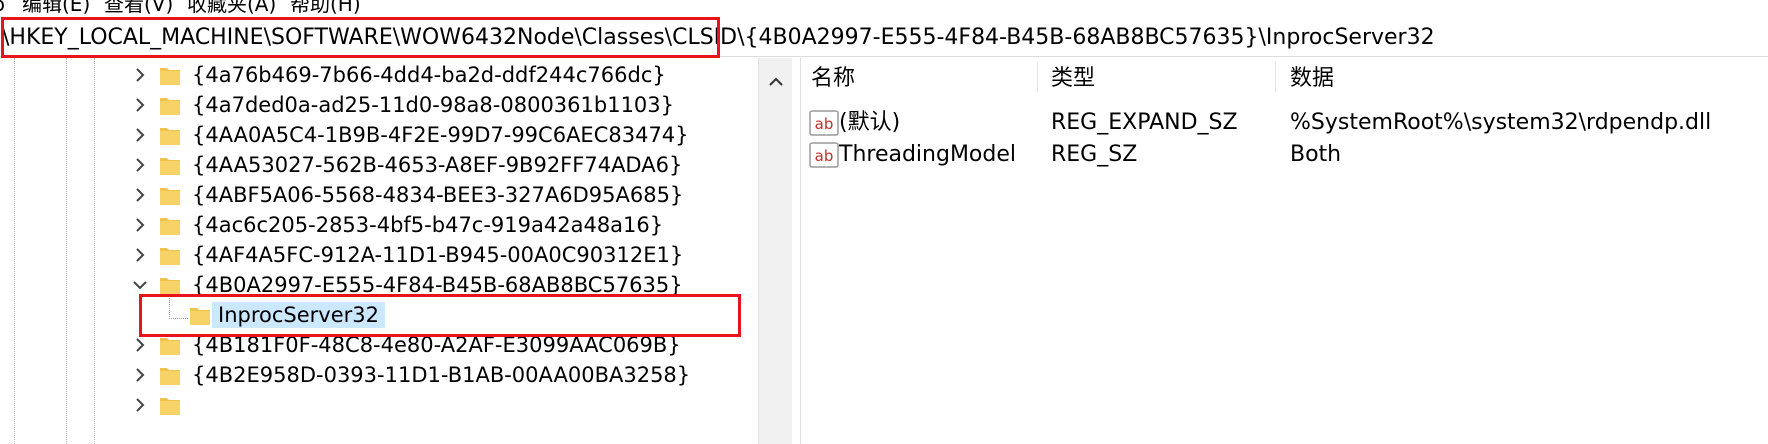 This screenshot has width=1768, height=444. What do you see at coordinates (379, 405) in the screenshot?
I see `tree-item-partial` at bounding box center [379, 405].